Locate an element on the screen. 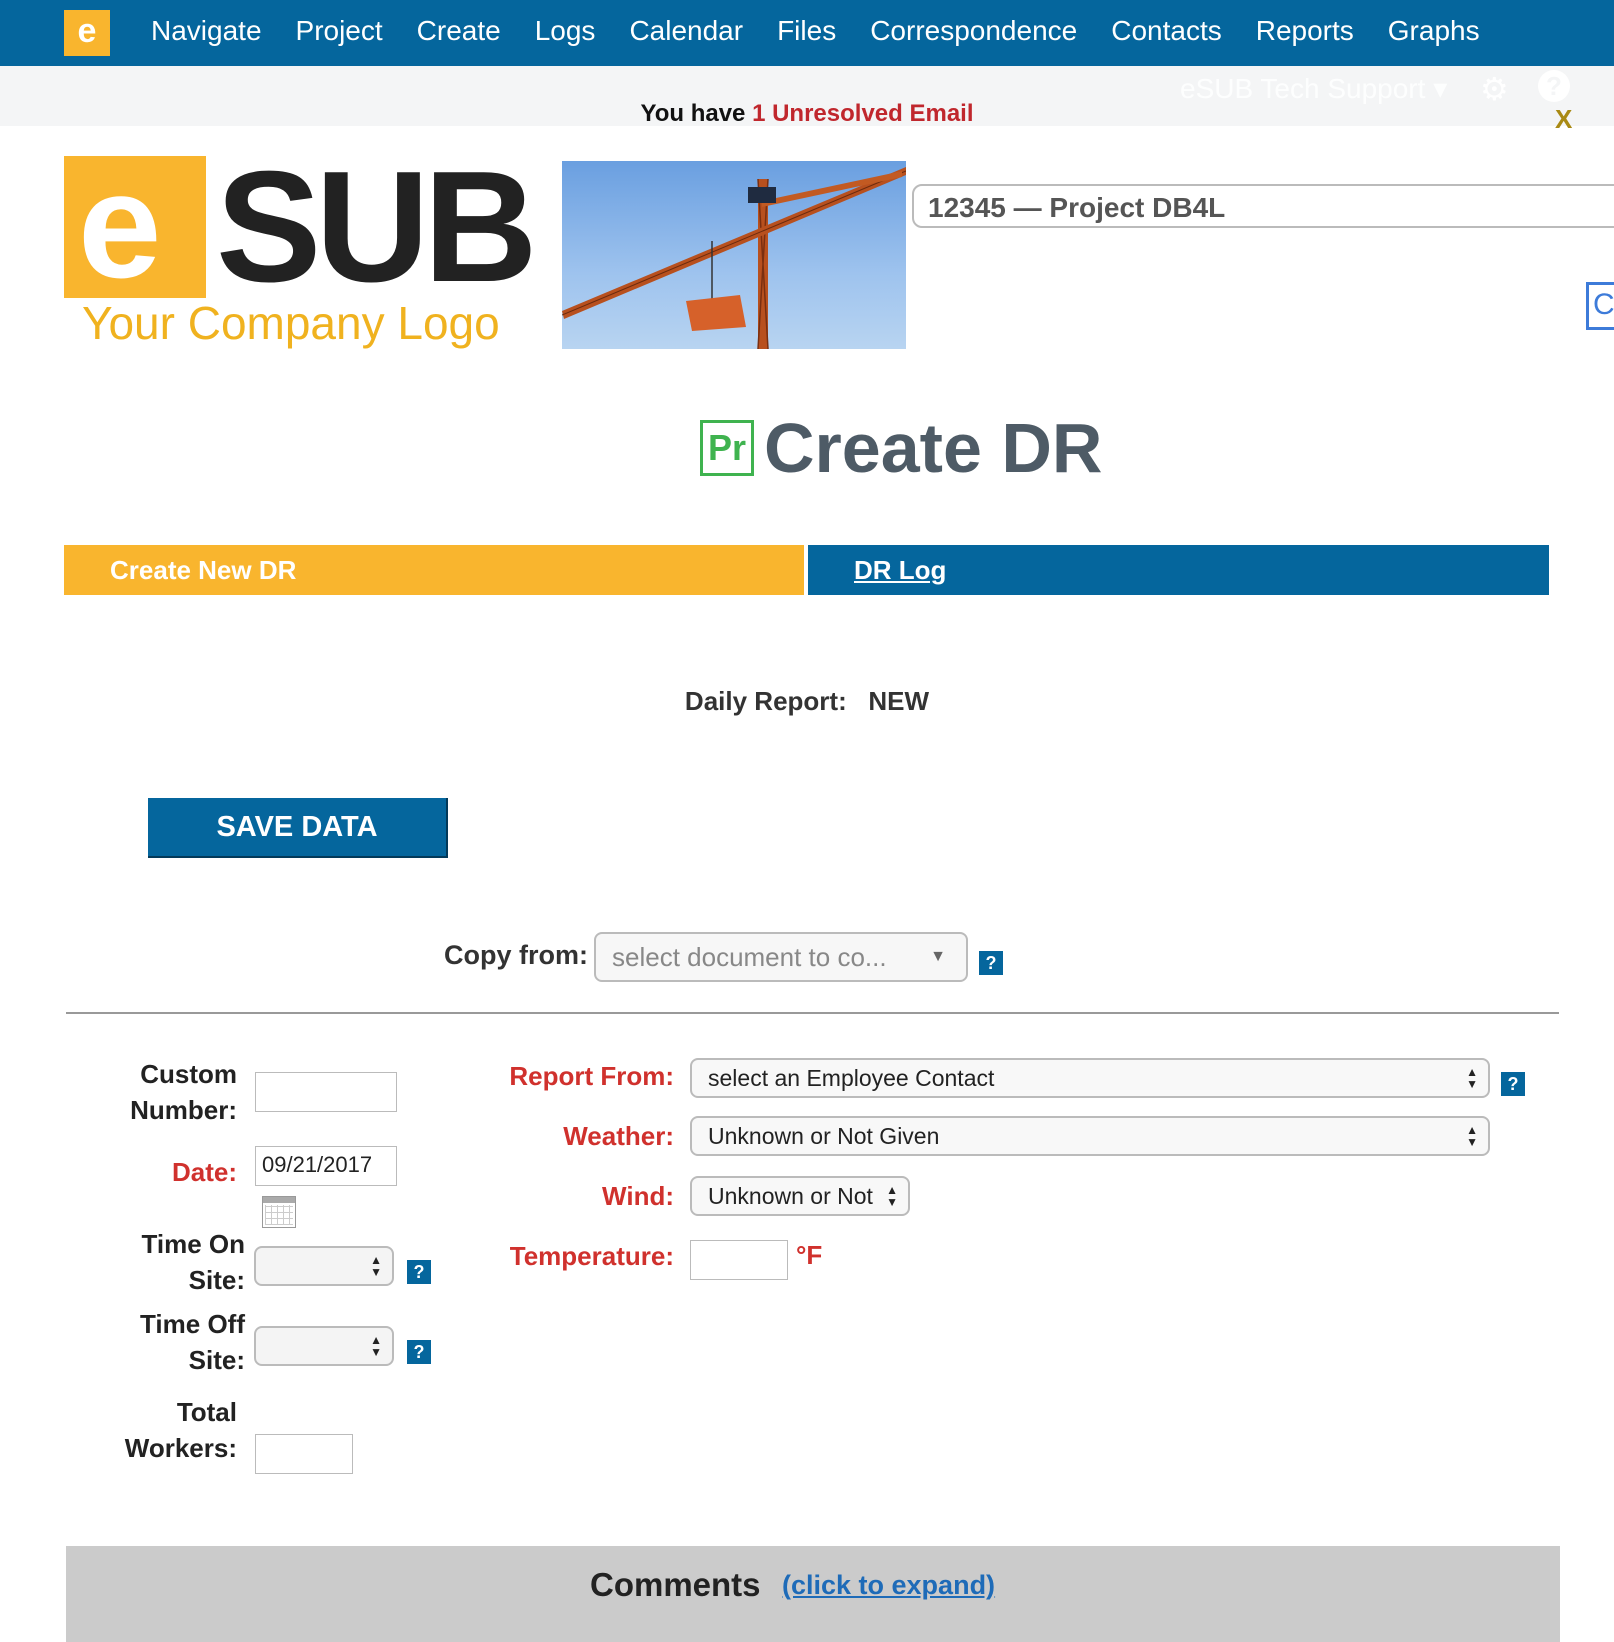 The width and height of the screenshot is (1614, 1642). total-workers-label-line2: Workers: is located at coordinates (180, 1448).